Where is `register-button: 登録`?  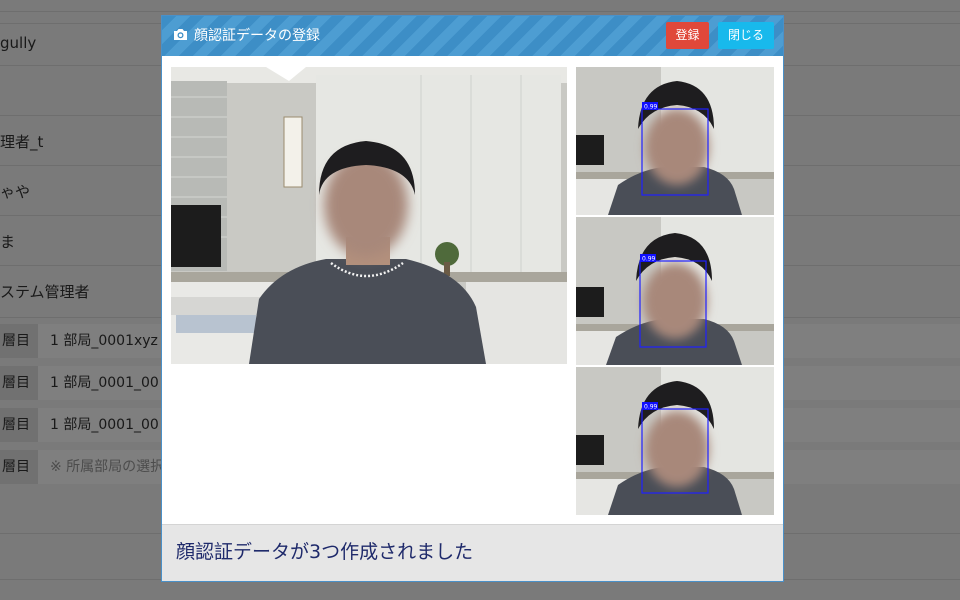
register-button: 登録 is located at coordinates (687, 35).